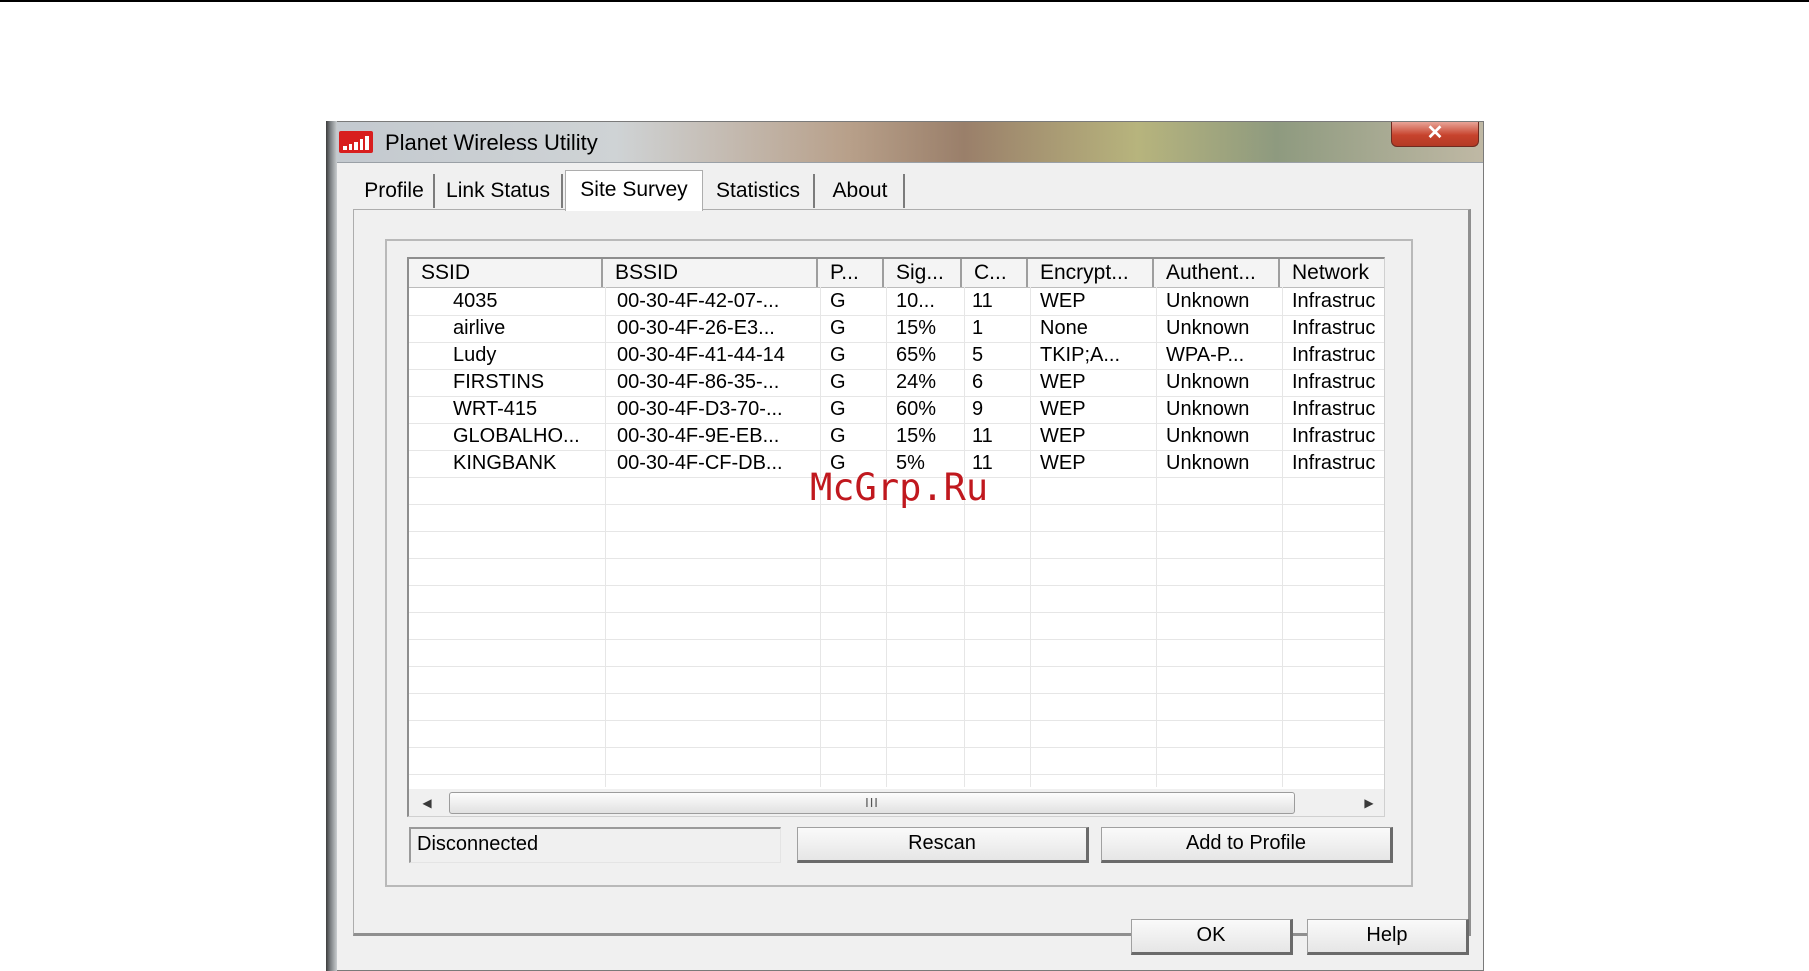 The image size is (1809, 971). Describe the element at coordinates (427, 803) in the screenshot. I see `scroll-left-icon: ◀` at that location.